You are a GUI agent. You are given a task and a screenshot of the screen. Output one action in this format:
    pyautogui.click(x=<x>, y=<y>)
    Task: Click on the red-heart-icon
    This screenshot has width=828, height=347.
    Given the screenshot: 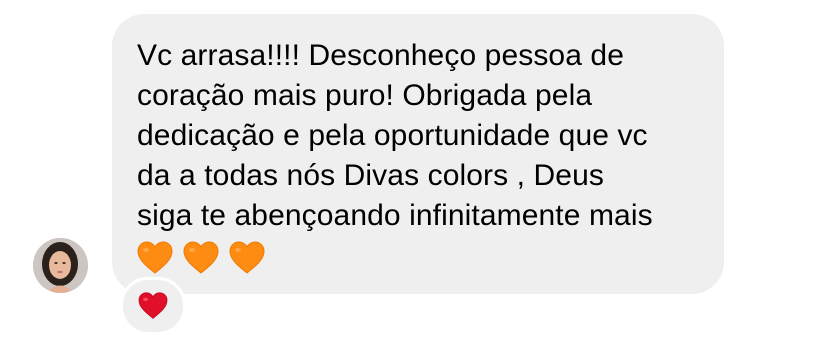 What is the action you would take?
    pyautogui.click(x=153, y=305)
    